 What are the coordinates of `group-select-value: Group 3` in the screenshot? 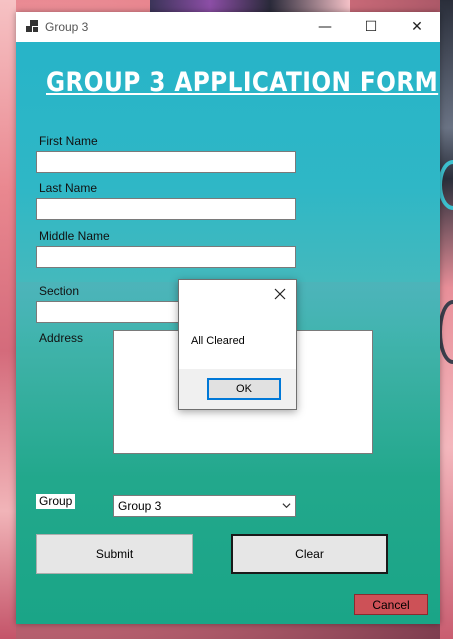 It's located at (140, 506).